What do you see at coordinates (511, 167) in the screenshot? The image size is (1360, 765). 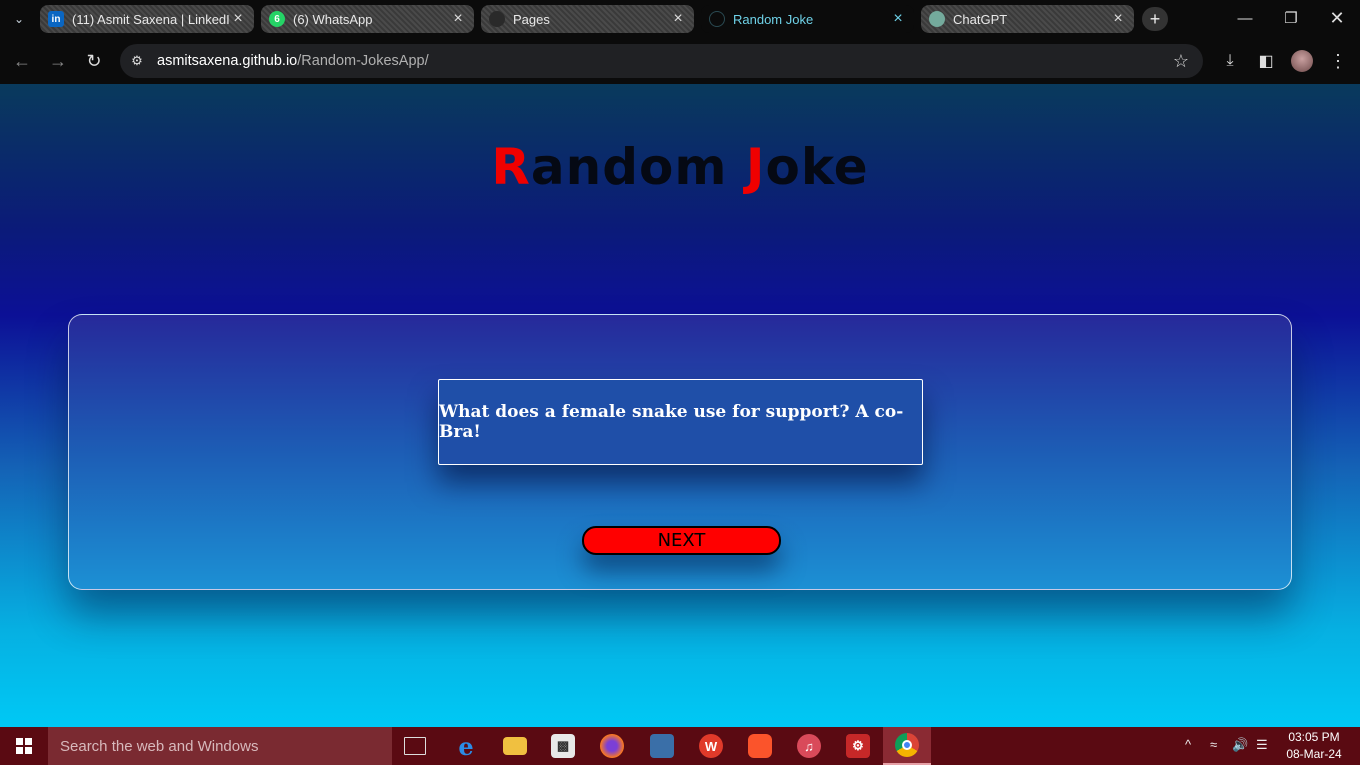 I see `title-initial-r: R` at bounding box center [511, 167].